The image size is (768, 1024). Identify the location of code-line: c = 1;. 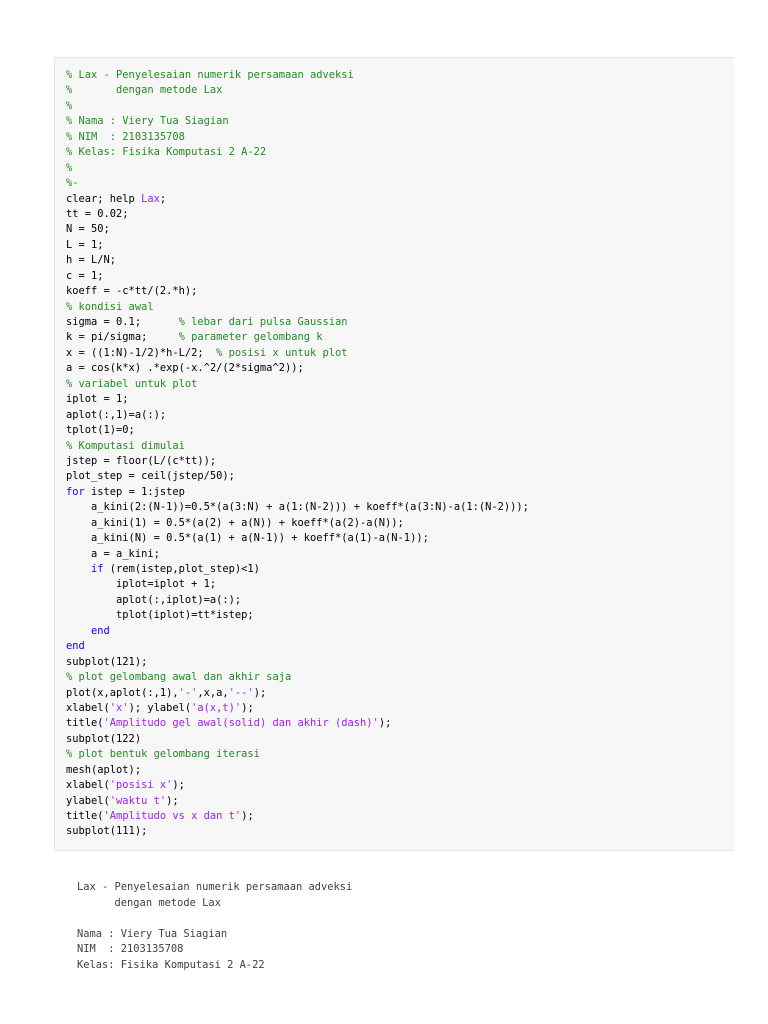
(400, 276).